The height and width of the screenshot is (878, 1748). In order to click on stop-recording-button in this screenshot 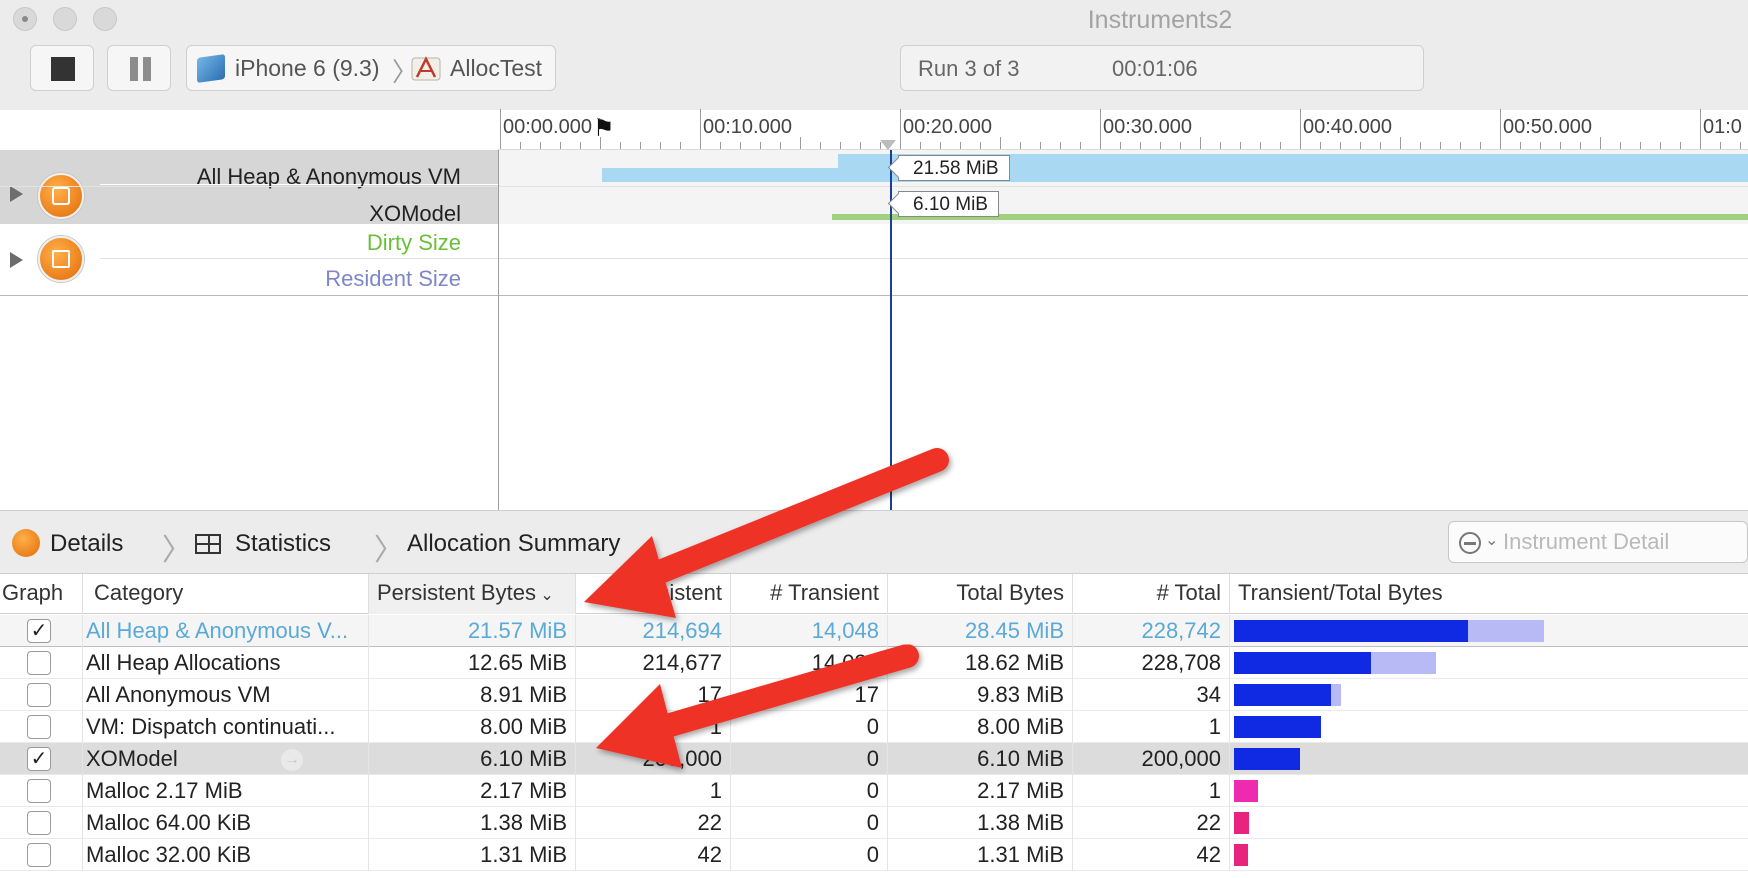, I will do `click(62, 68)`.